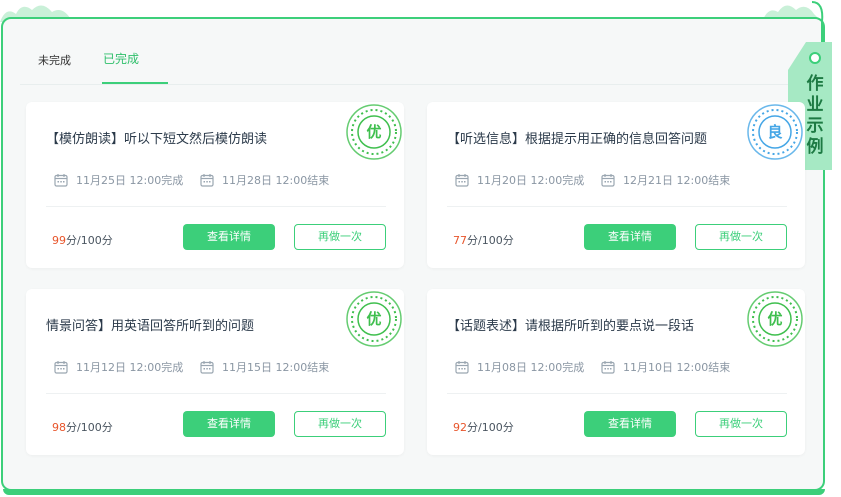 Image resolution: width=841 pixels, height=497 pixels. Describe the element at coordinates (135, 83) in the screenshot. I see `active-tab-indicator` at that location.